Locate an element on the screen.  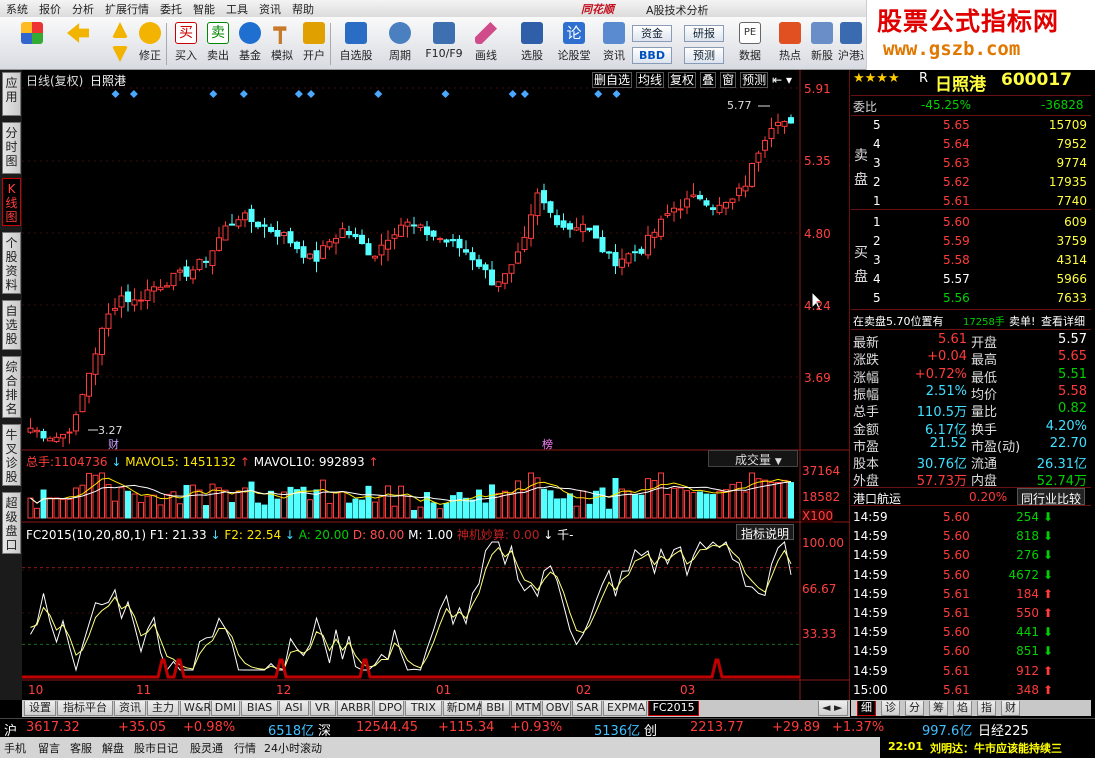
remove-watchlist-button: 删自选 is located at coordinates (612, 80).